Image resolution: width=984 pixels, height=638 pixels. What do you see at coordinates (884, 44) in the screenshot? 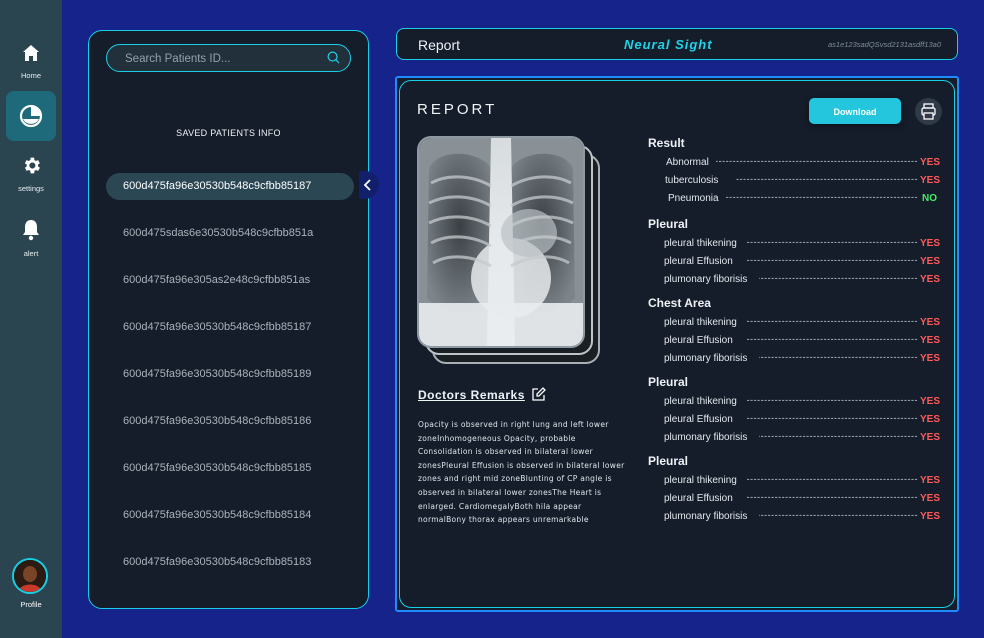
I see `session-hash: as1e123sadQSvsd2131asdff13a0` at bounding box center [884, 44].